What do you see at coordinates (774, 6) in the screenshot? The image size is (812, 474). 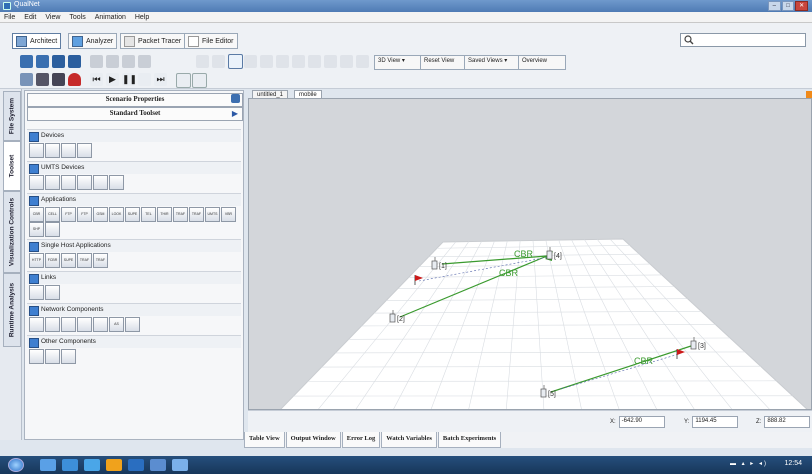 I see `minimize-icon: –` at bounding box center [774, 6].